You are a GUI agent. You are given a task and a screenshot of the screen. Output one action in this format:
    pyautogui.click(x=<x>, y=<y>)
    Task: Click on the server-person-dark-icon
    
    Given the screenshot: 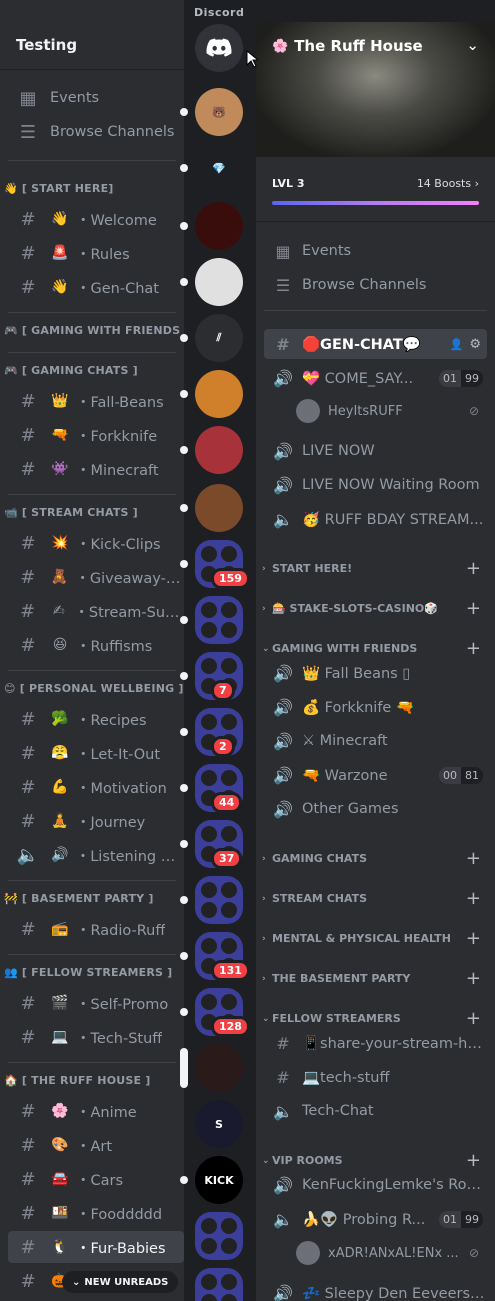 What is the action you would take?
    pyautogui.click(x=219, y=1068)
    